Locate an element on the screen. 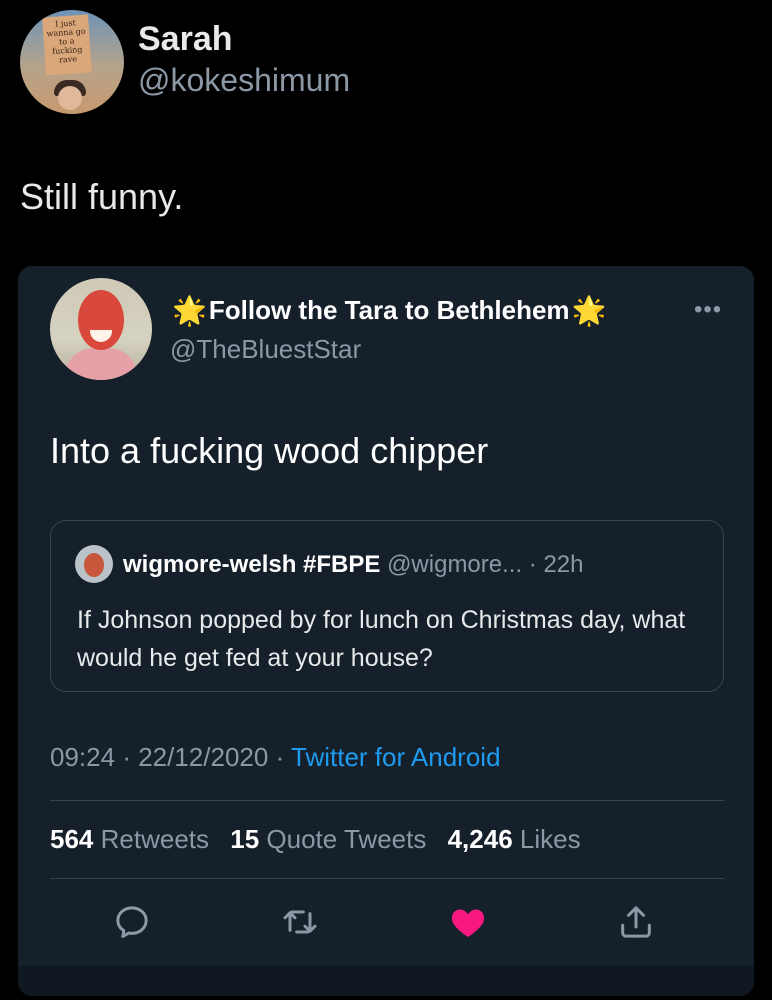  like-icon is located at coordinates (468, 922).